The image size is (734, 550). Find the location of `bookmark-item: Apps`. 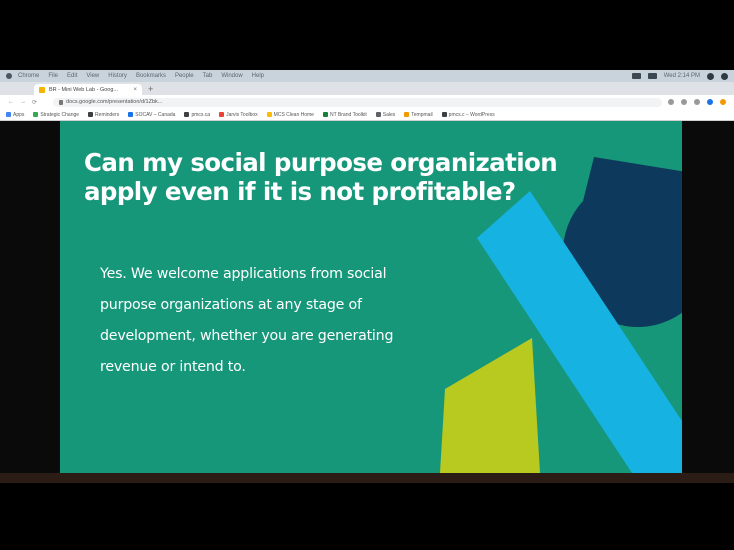

bookmark-item: Apps is located at coordinates (15, 115).